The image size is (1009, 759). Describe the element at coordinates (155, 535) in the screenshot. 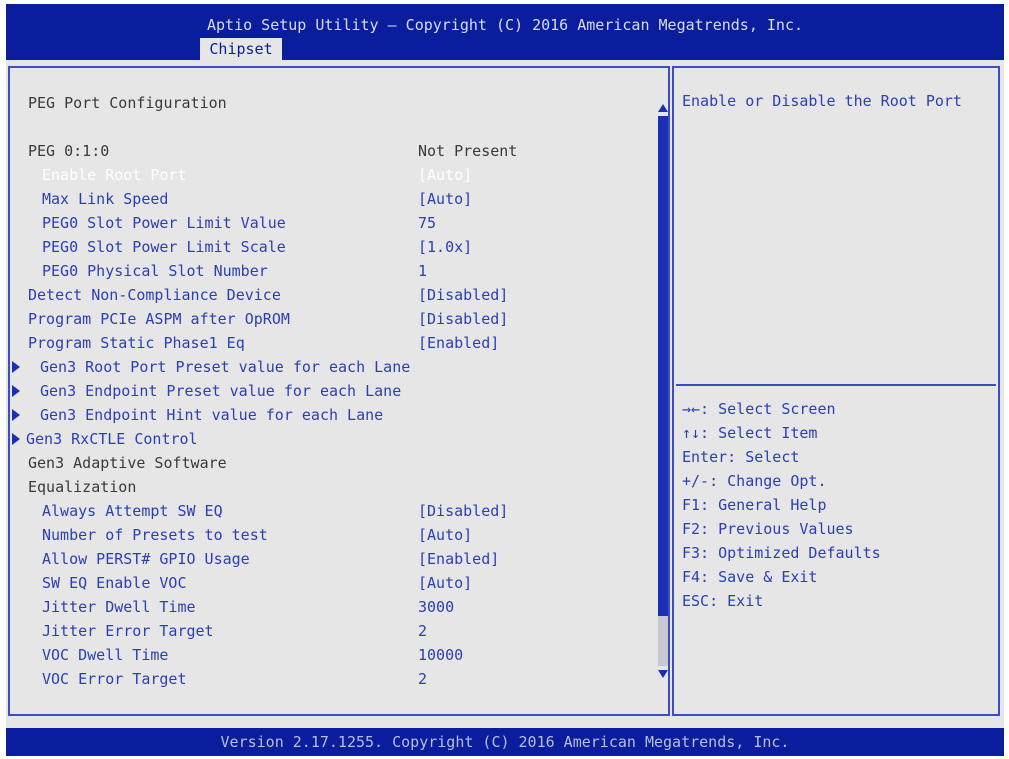

I see `setting-label: Number of Presets to test` at that location.